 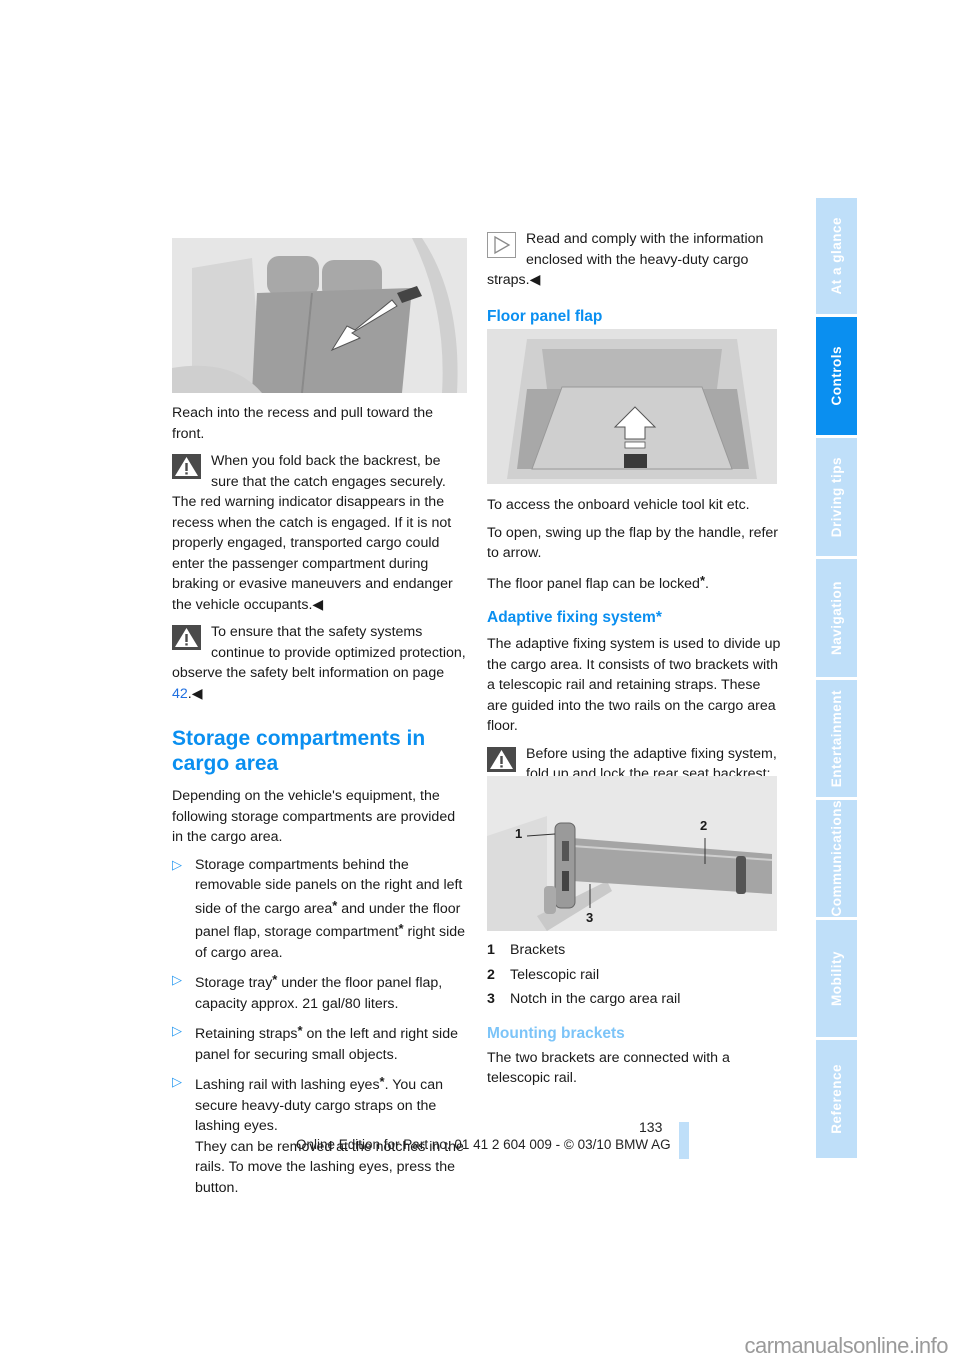 I want to click on side-tab-entertainment: Entertainment, so click(x=836, y=738).